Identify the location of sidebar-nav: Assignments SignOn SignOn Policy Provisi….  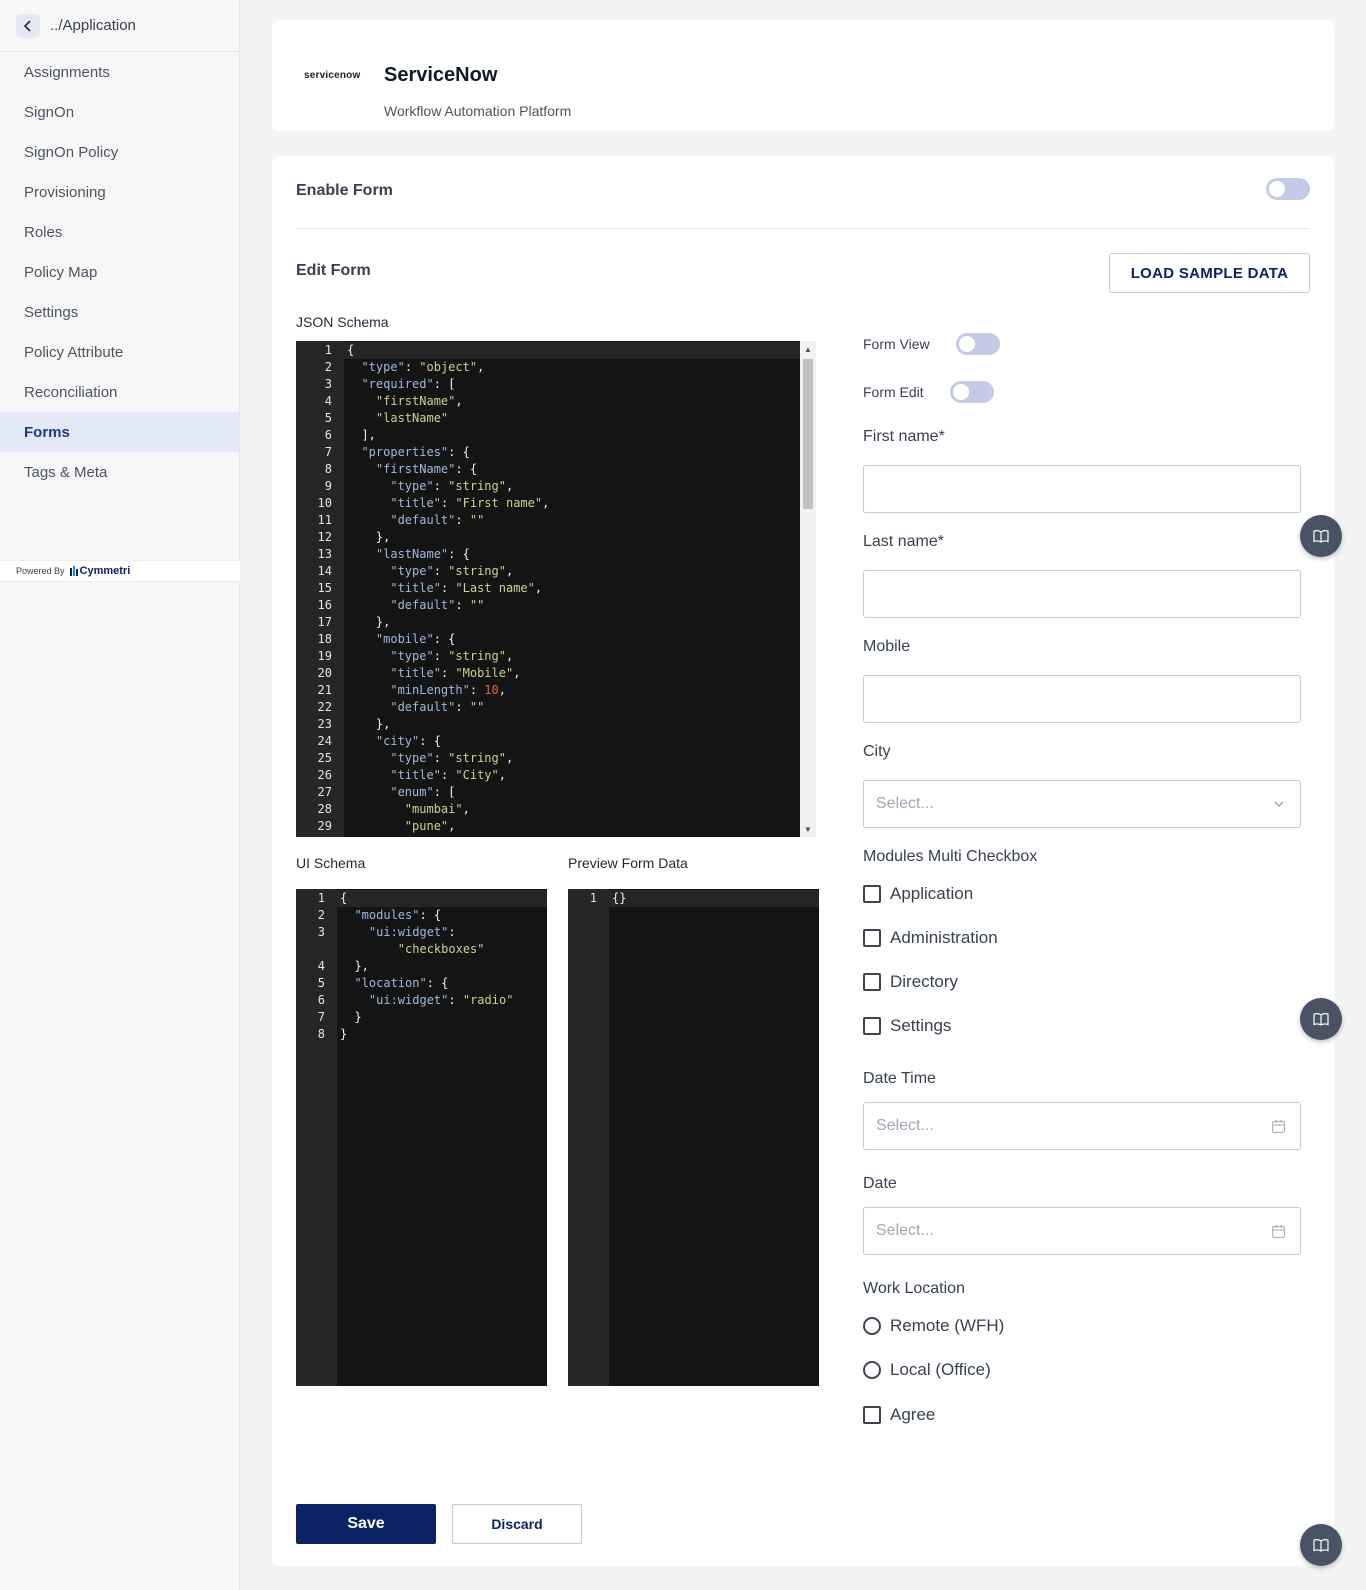
(119, 272).